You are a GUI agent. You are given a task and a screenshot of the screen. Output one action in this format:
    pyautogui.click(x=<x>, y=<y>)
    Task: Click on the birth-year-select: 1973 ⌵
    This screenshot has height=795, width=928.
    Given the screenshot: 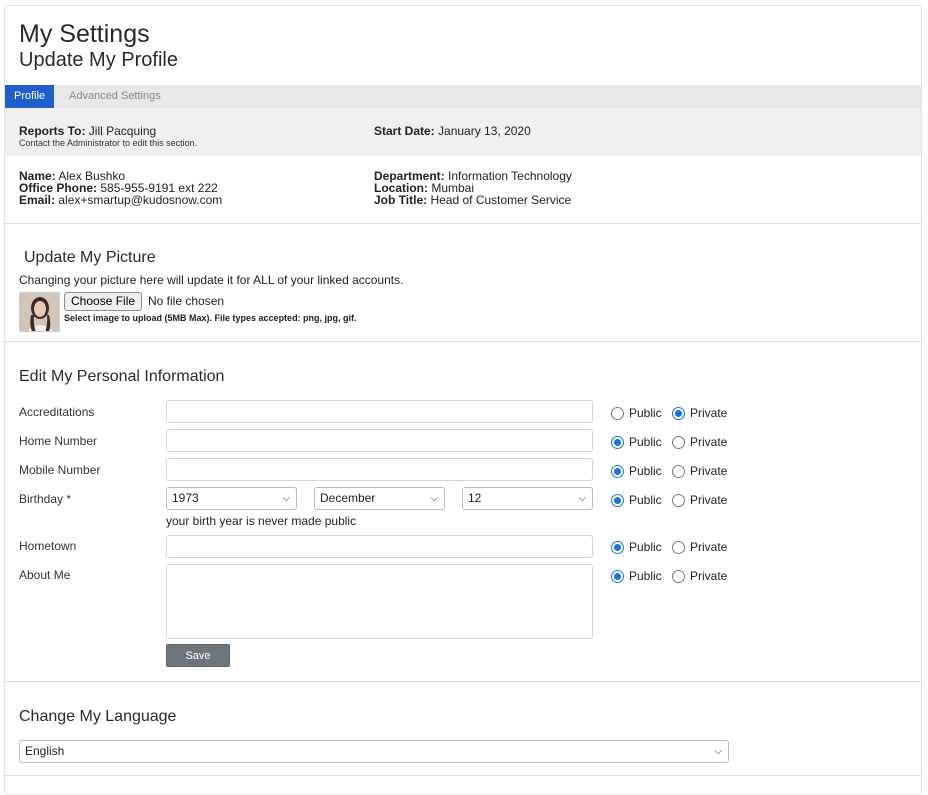 What is the action you would take?
    pyautogui.click(x=231, y=498)
    